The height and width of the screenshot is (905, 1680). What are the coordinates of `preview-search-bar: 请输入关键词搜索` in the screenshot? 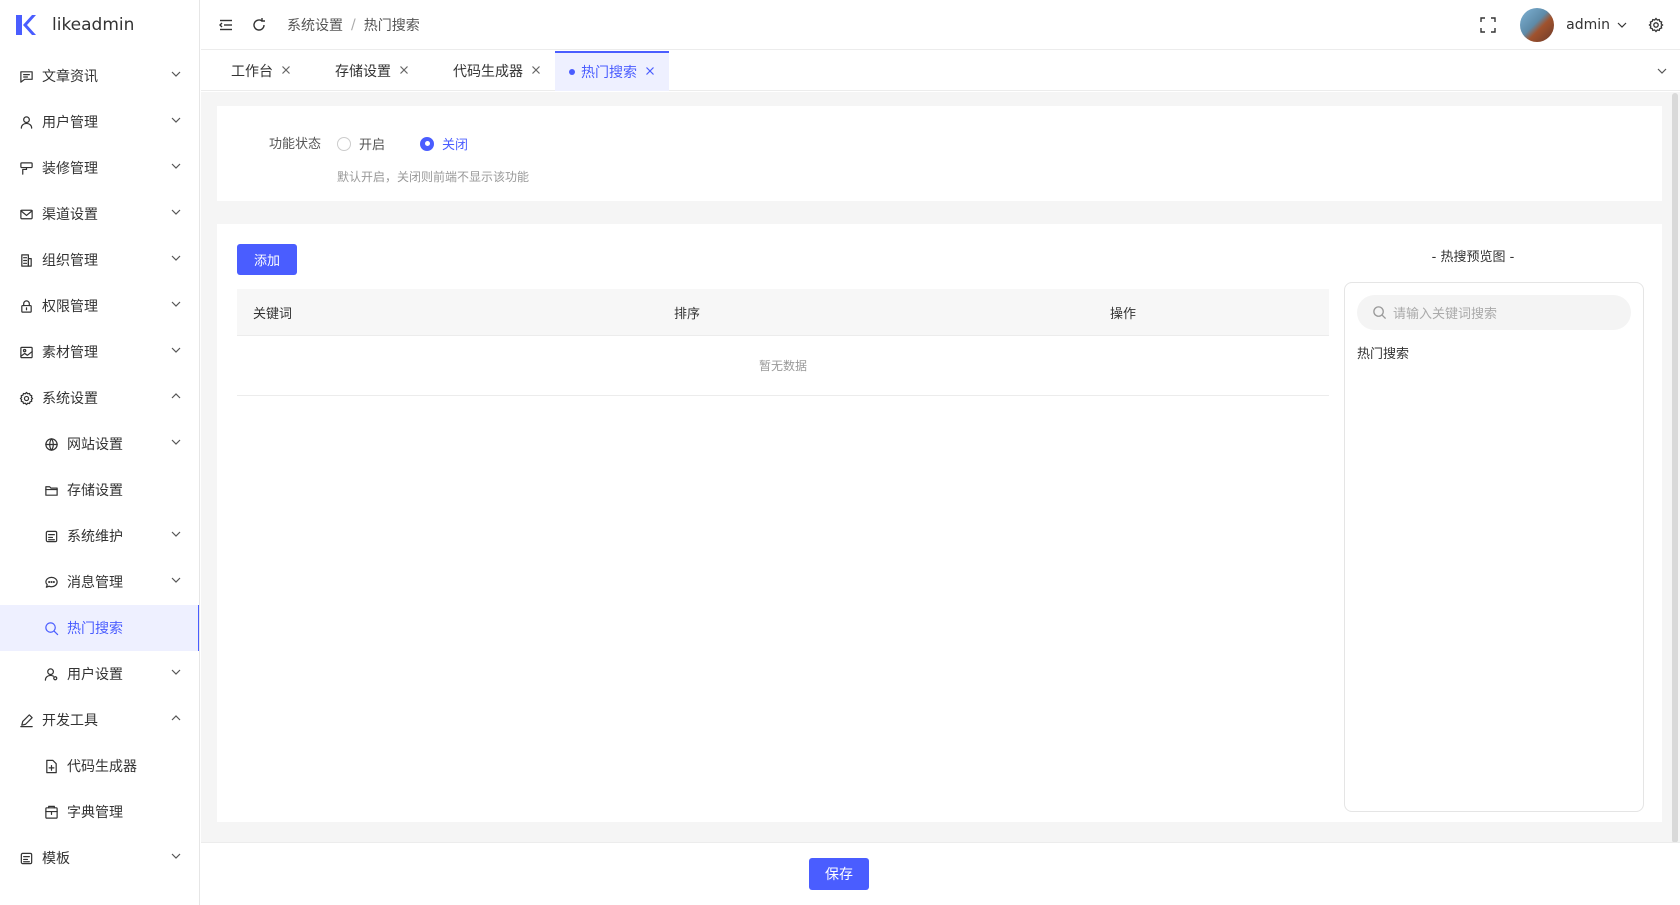 It's located at (1494, 312).